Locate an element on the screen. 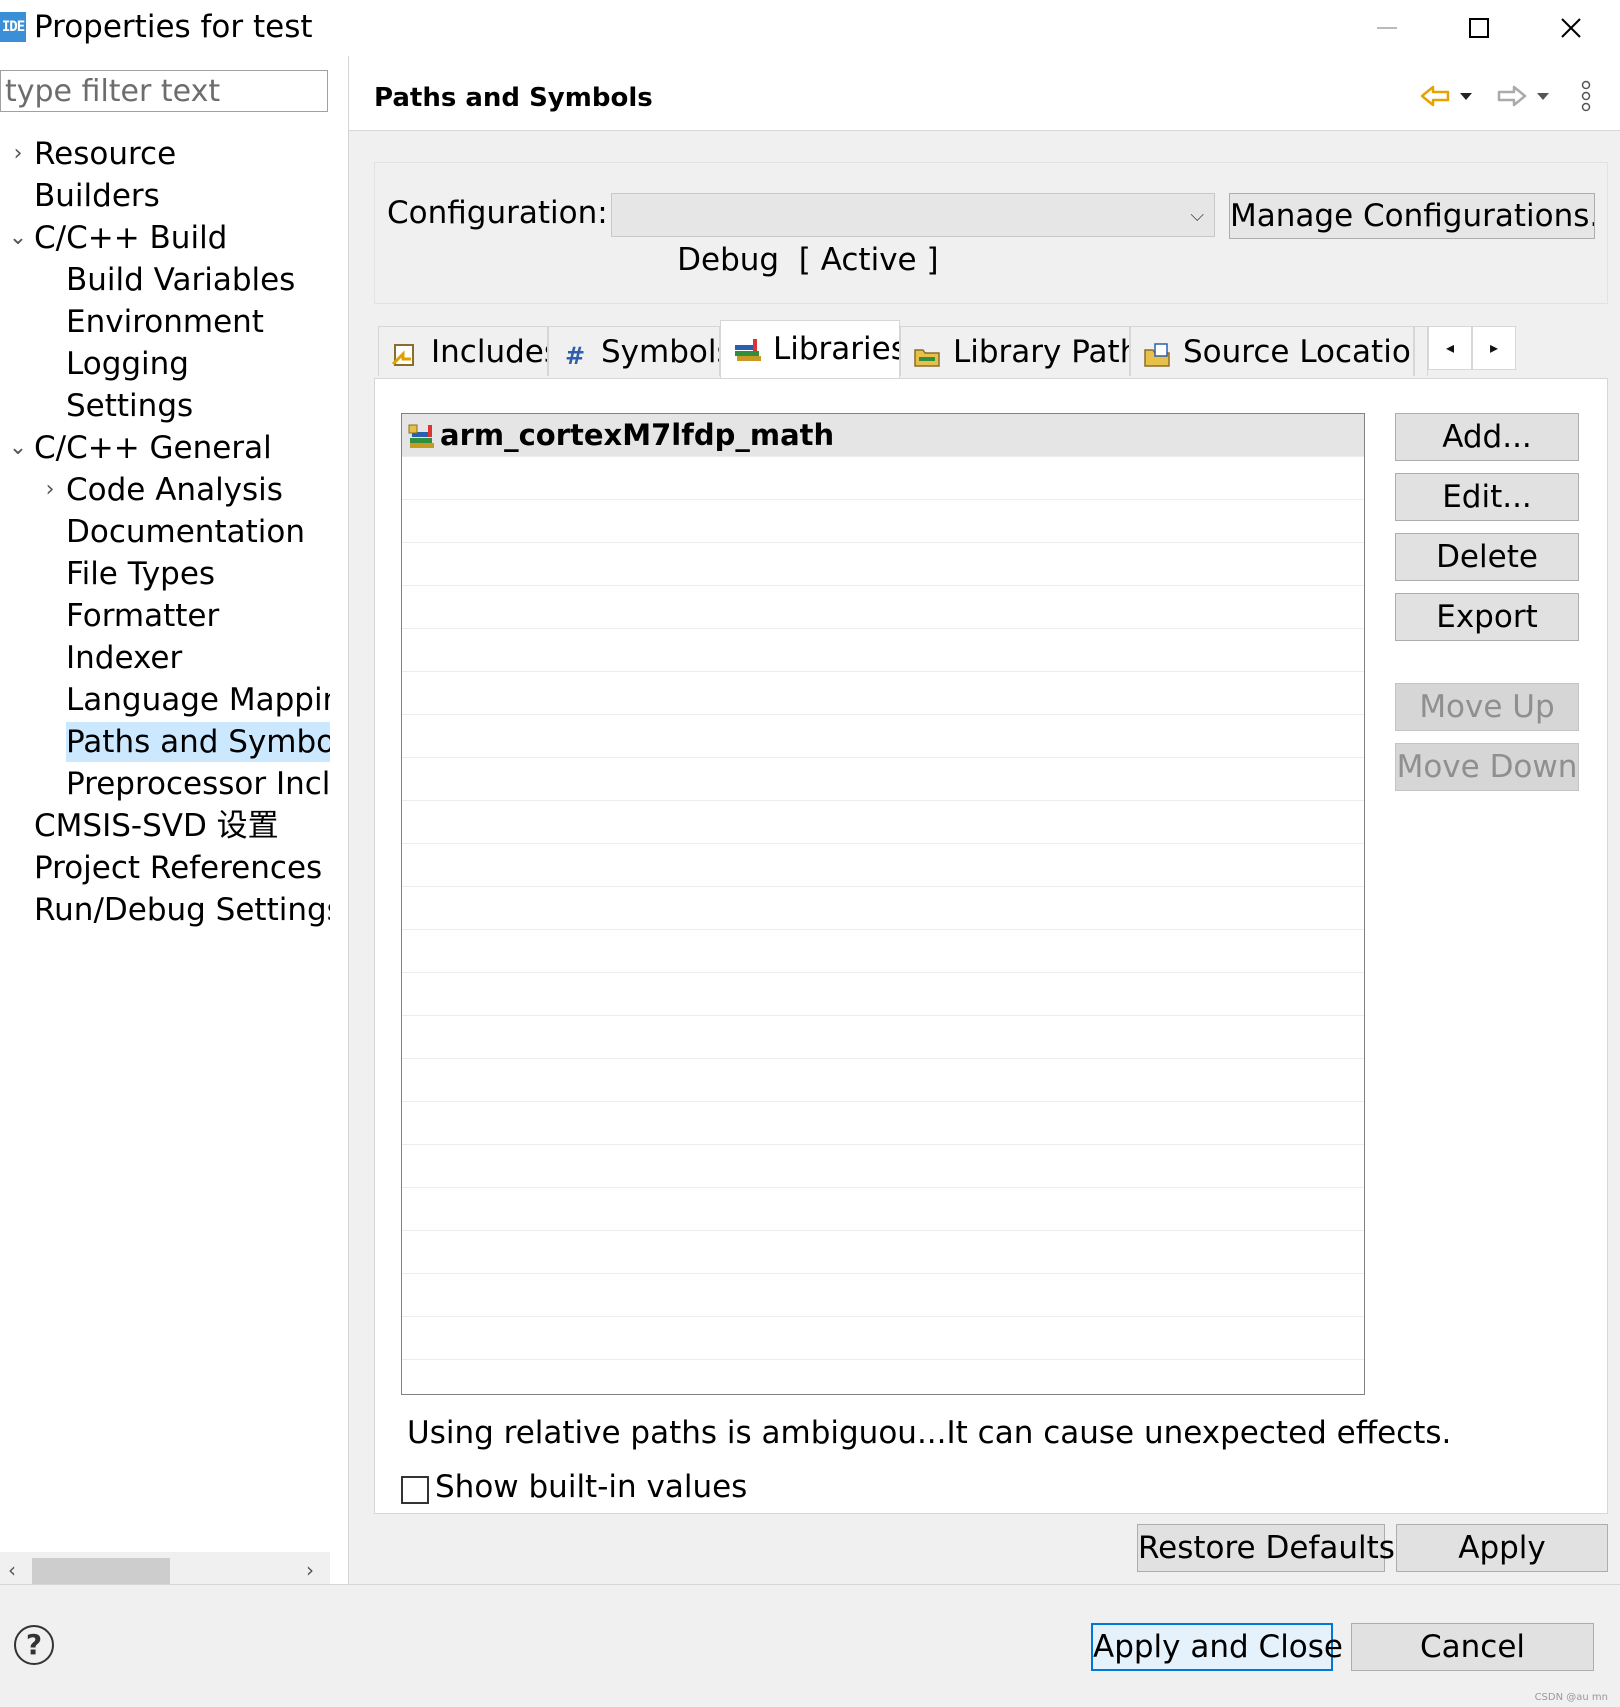 This screenshot has height=1707, width=1620. tab-scroll-left-button: ◂ is located at coordinates (1450, 348).